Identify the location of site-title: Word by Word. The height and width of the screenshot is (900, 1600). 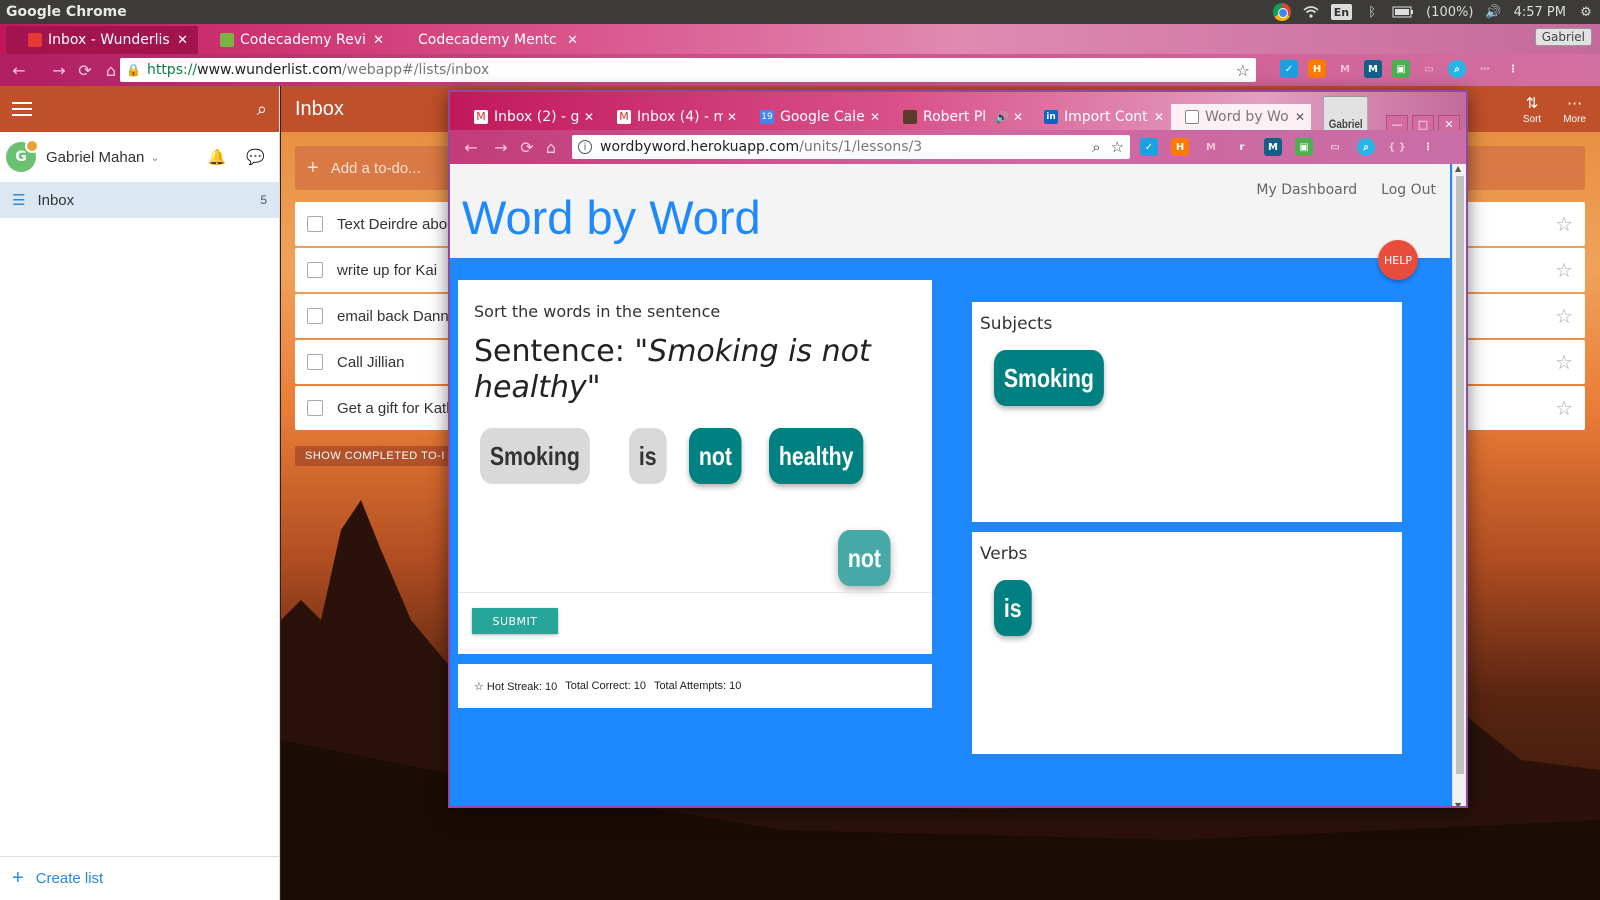
(611, 217).